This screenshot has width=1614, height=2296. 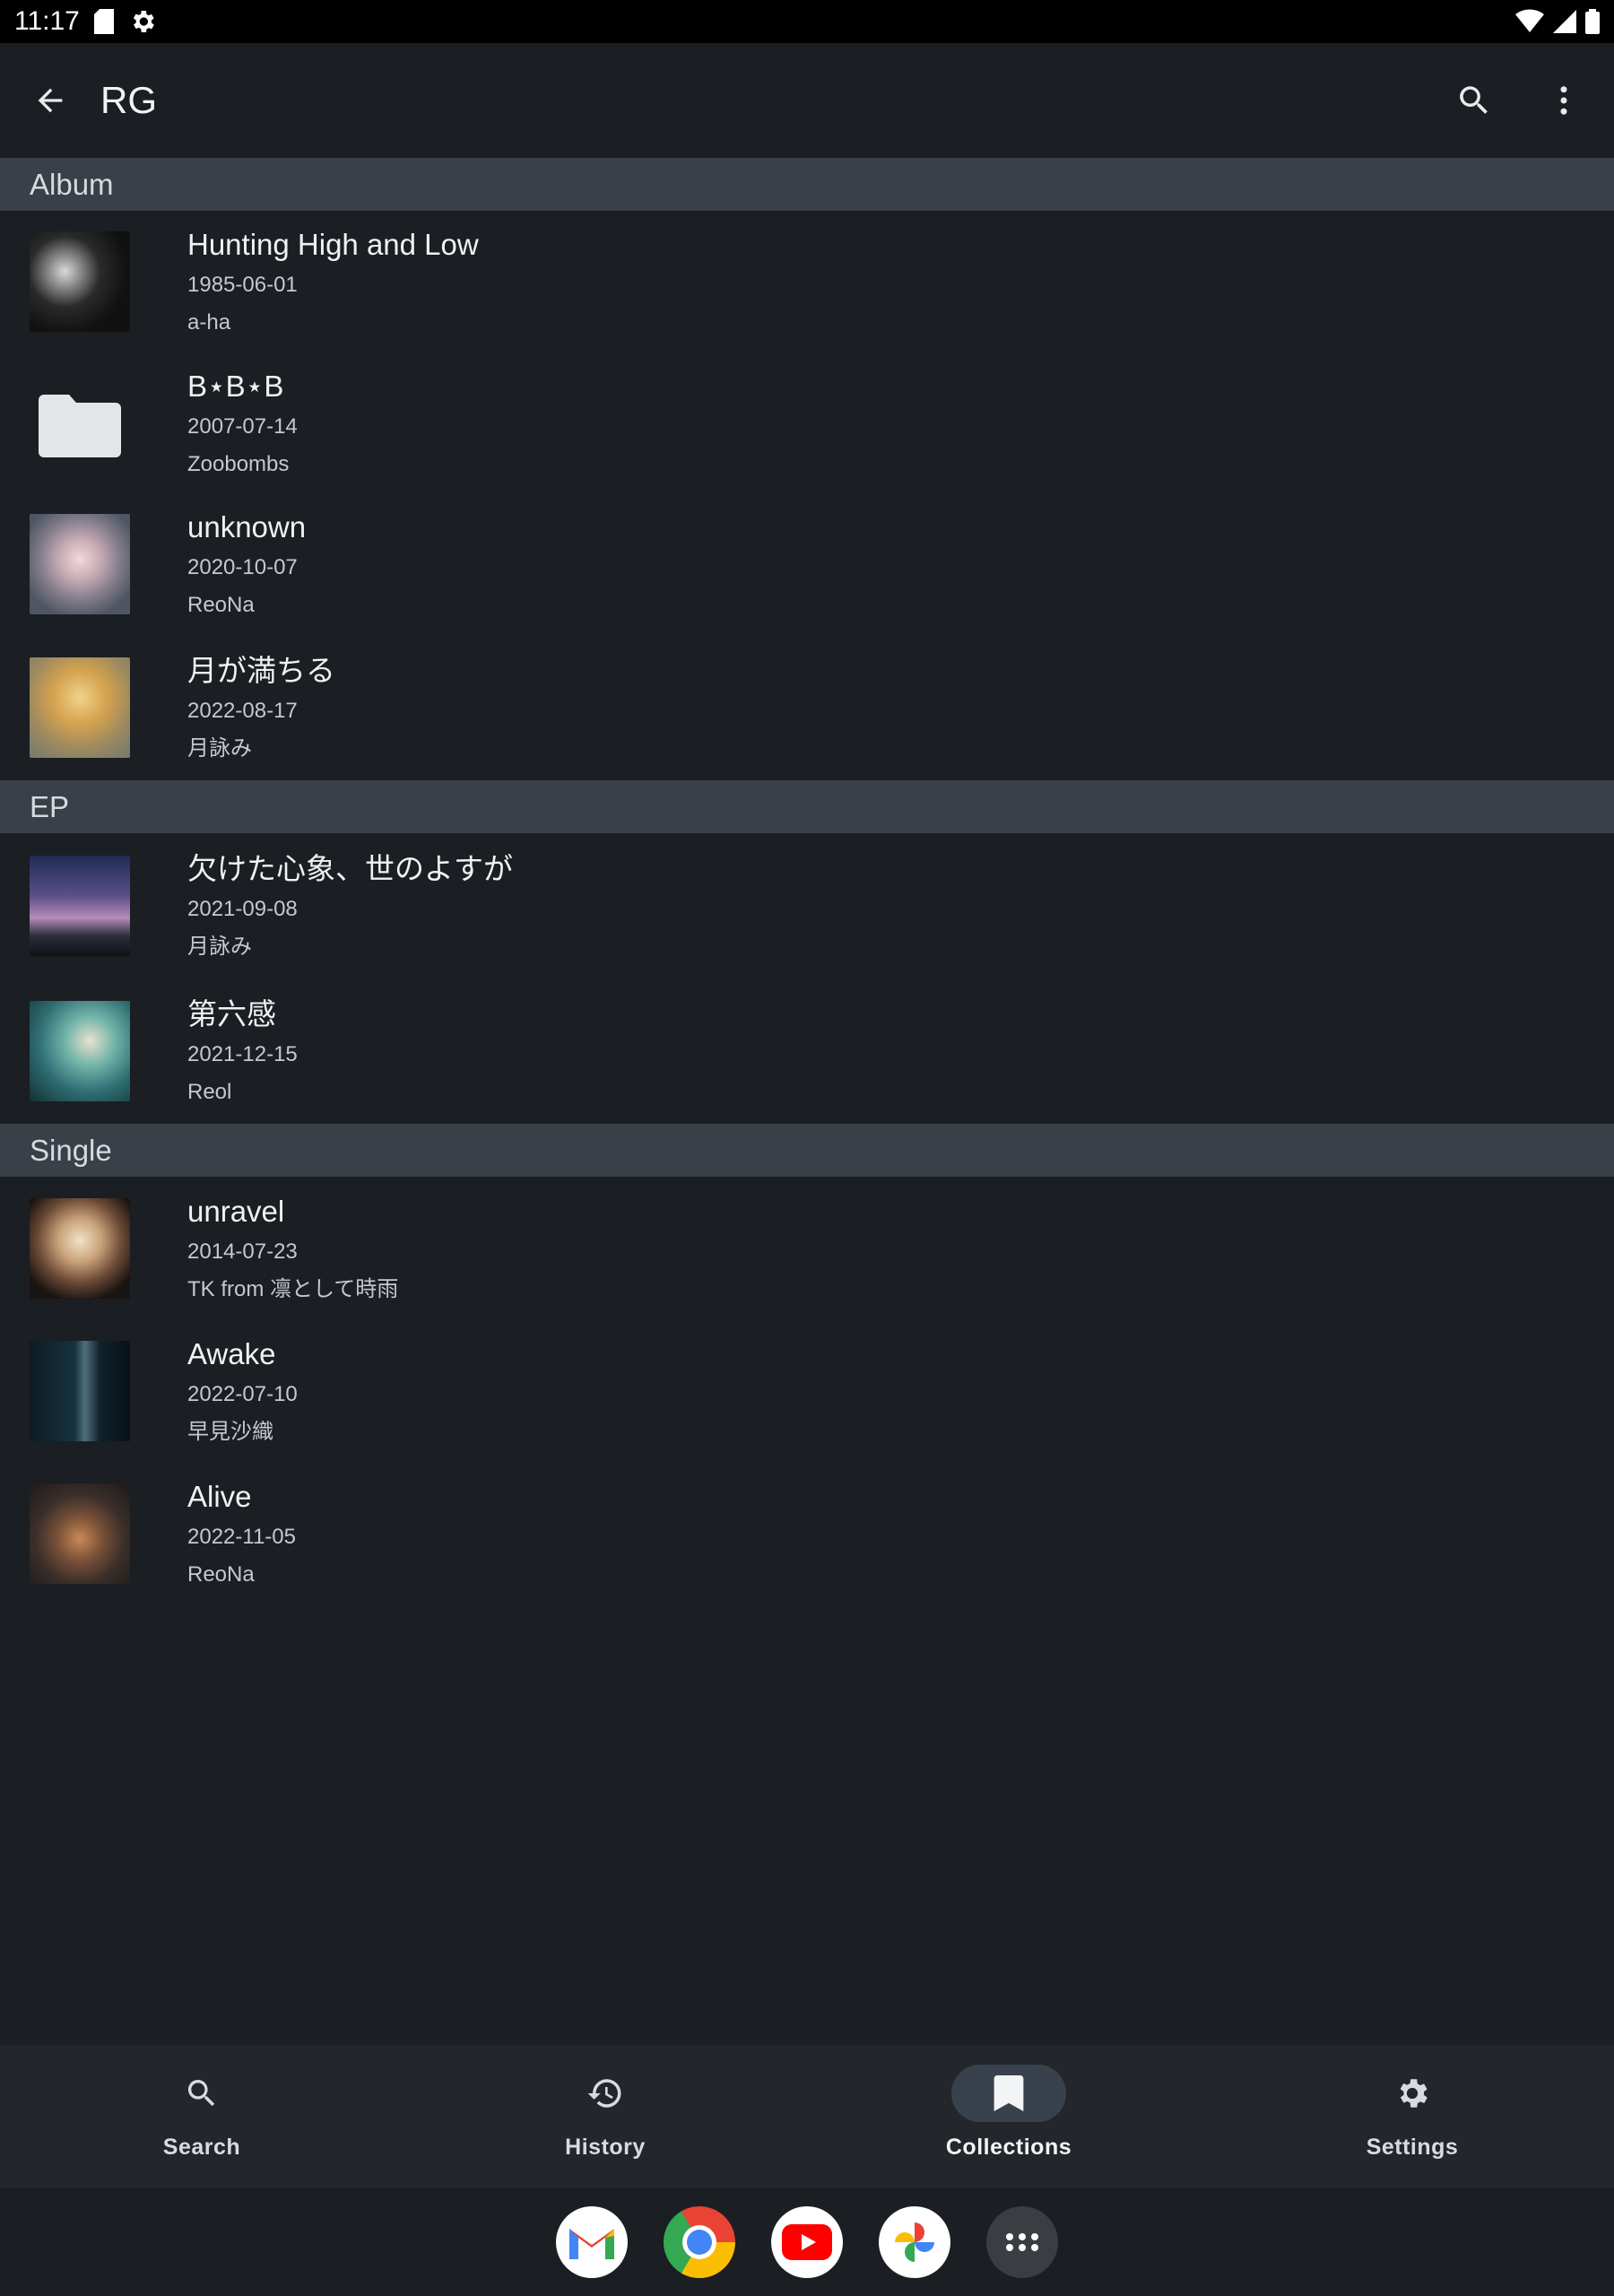 What do you see at coordinates (235, 386) in the screenshot?
I see `item-title: B⋆B⋆B` at bounding box center [235, 386].